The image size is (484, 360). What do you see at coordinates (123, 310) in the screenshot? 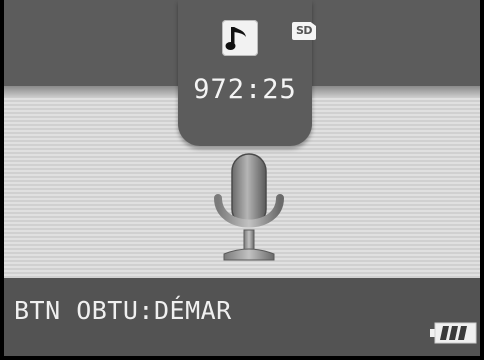
I see `shutter-button-hint: BTN OBTU:DÉMAR` at bounding box center [123, 310].